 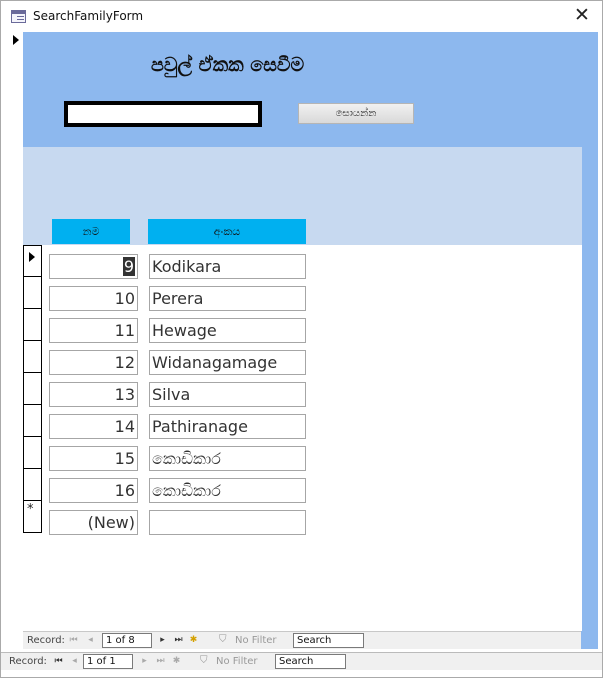 I want to click on table-row: 9 Kodikara, so click(x=302, y=262).